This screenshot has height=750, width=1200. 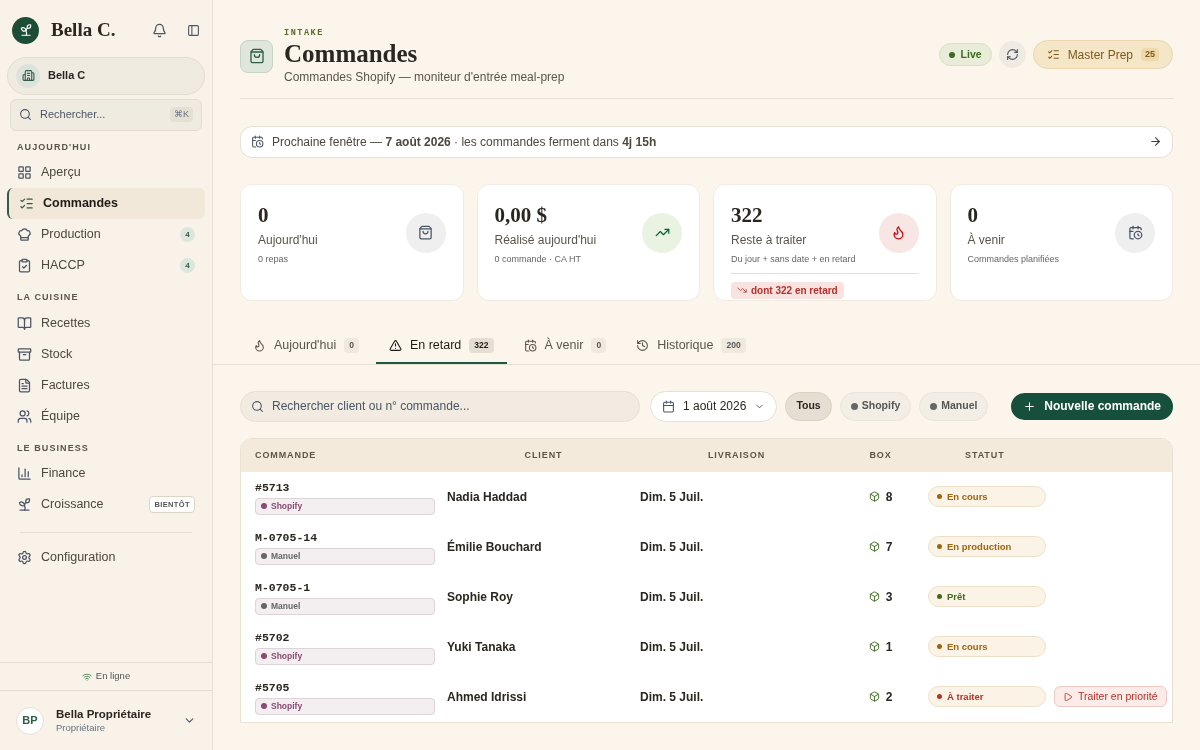 I want to click on play-icon, so click(x=1068, y=696).